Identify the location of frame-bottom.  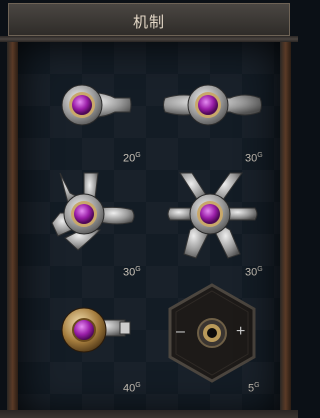
(149, 414).